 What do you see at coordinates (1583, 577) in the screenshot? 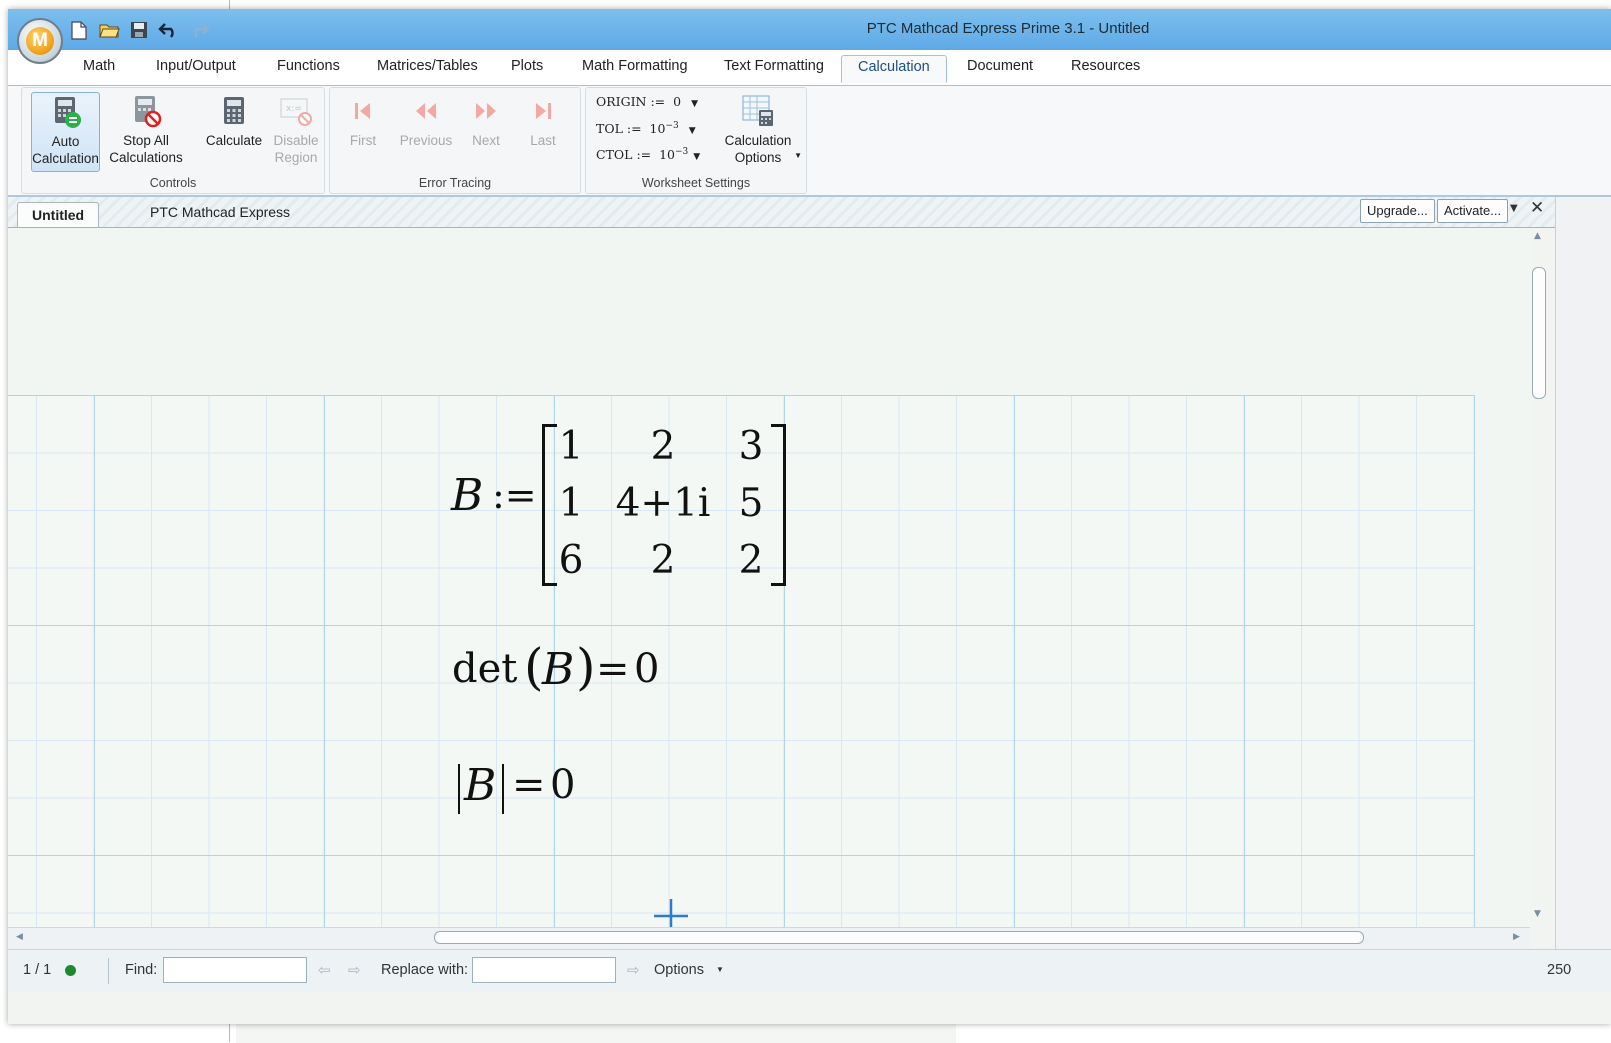
I see `right-side-panel` at bounding box center [1583, 577].